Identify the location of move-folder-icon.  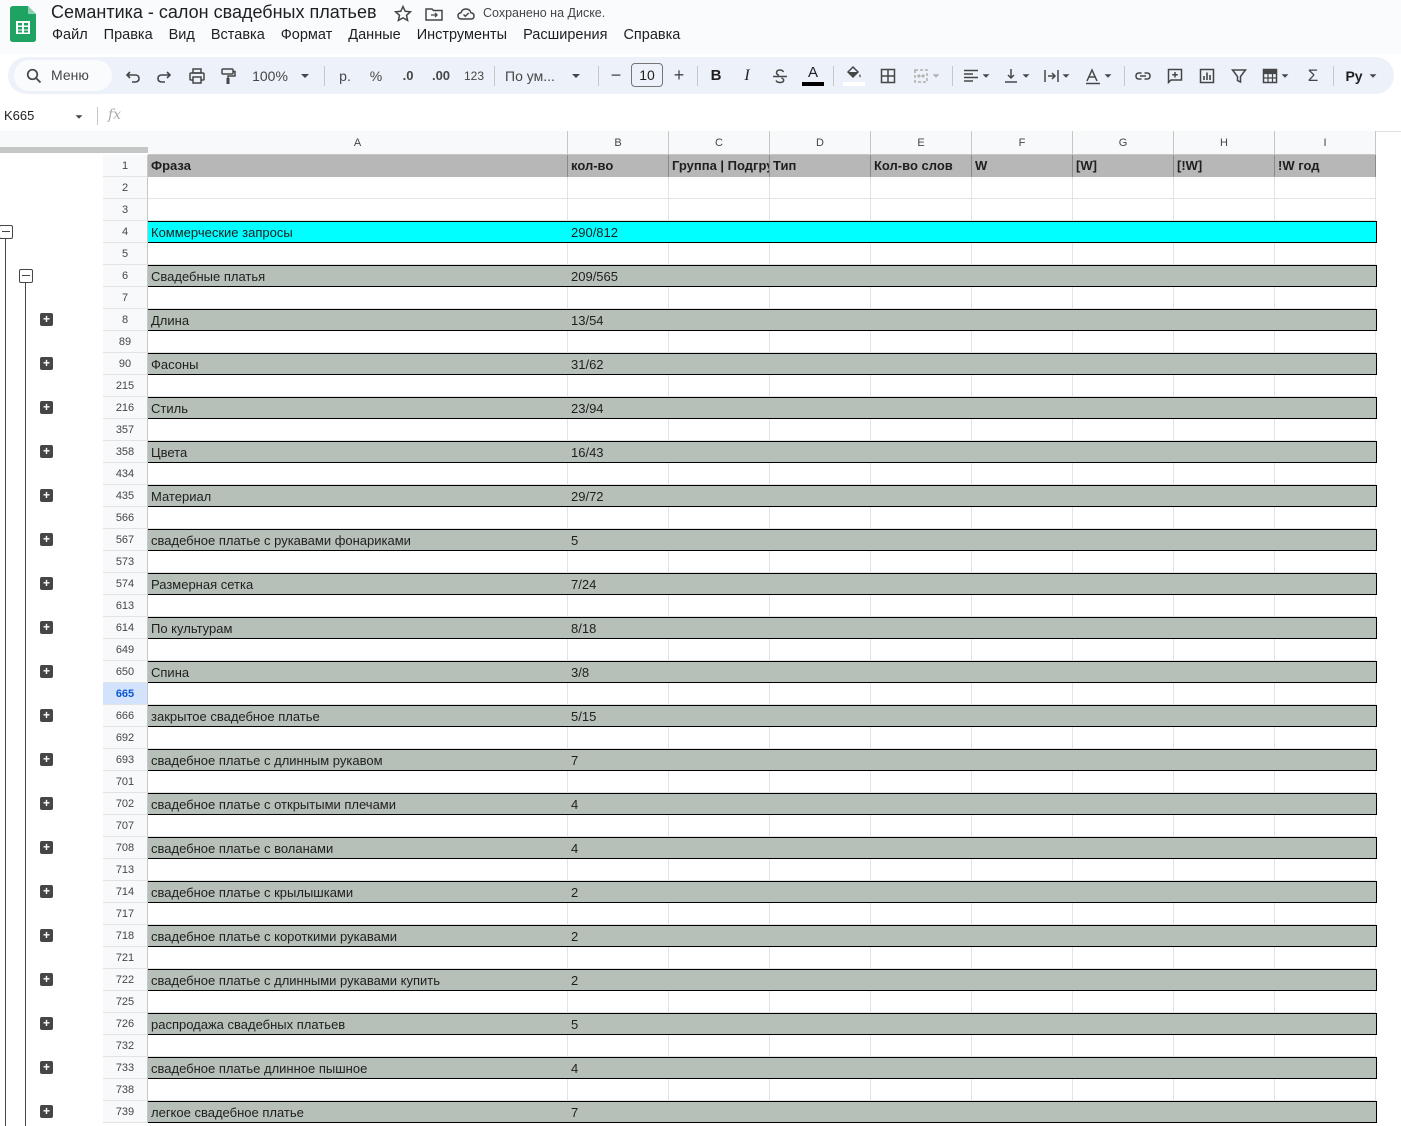
(434, 14).